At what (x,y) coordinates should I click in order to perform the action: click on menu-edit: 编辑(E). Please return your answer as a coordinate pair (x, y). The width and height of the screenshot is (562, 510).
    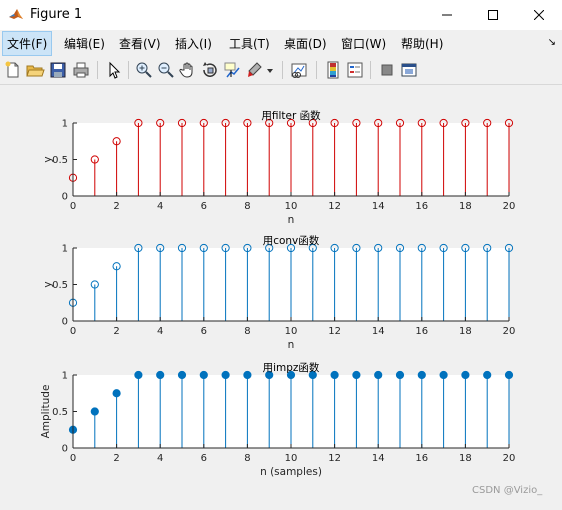
    Looking at the image, I should click on (84, 43).